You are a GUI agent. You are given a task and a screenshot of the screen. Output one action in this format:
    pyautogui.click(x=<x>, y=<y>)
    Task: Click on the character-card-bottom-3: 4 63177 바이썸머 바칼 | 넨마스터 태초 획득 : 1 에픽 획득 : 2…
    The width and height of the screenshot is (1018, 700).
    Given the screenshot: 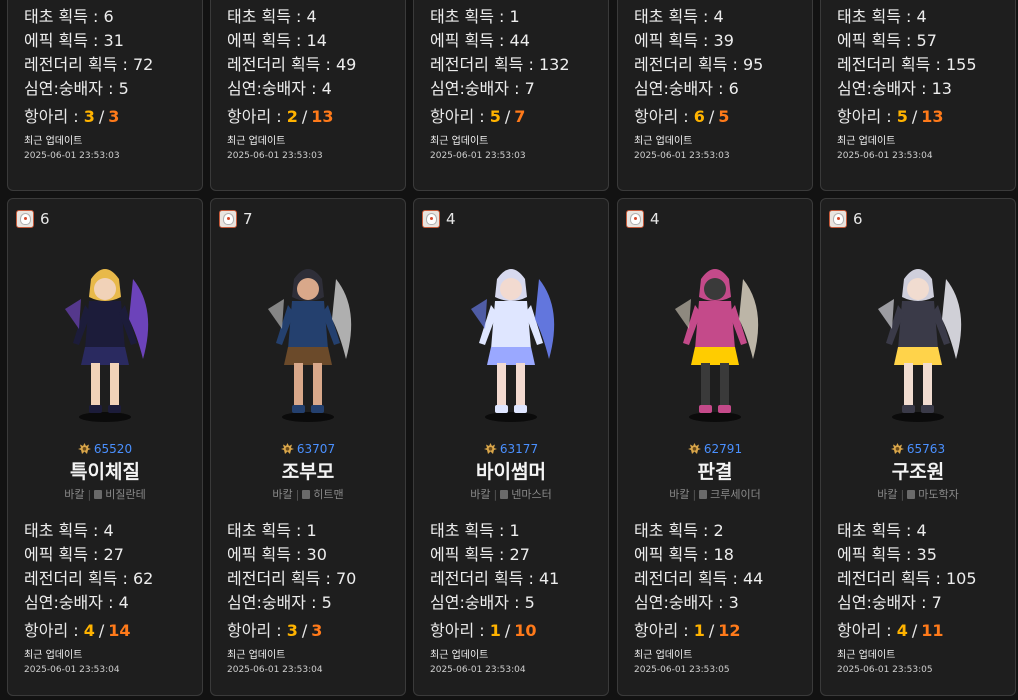 What is the action you would take?
    pyautogui.click(x=511, y=447)
    